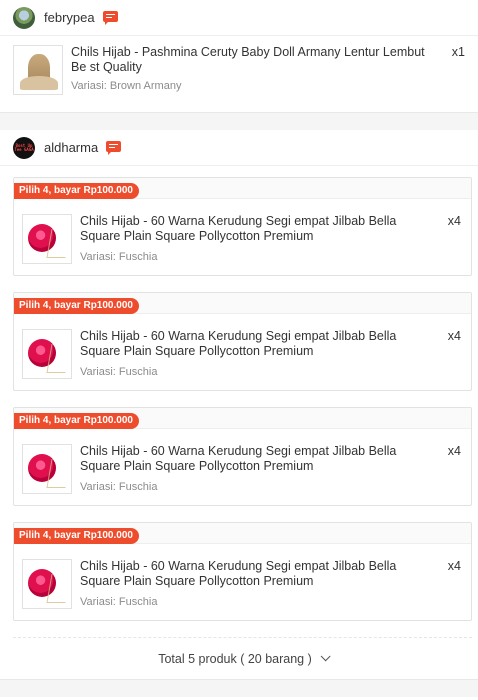 The height and width of the screenshot is (700, 478). Describe the element at coordinates (126, 86) in the screenshot. I see `product-variant: Variasi: Brown Armany` at that location.